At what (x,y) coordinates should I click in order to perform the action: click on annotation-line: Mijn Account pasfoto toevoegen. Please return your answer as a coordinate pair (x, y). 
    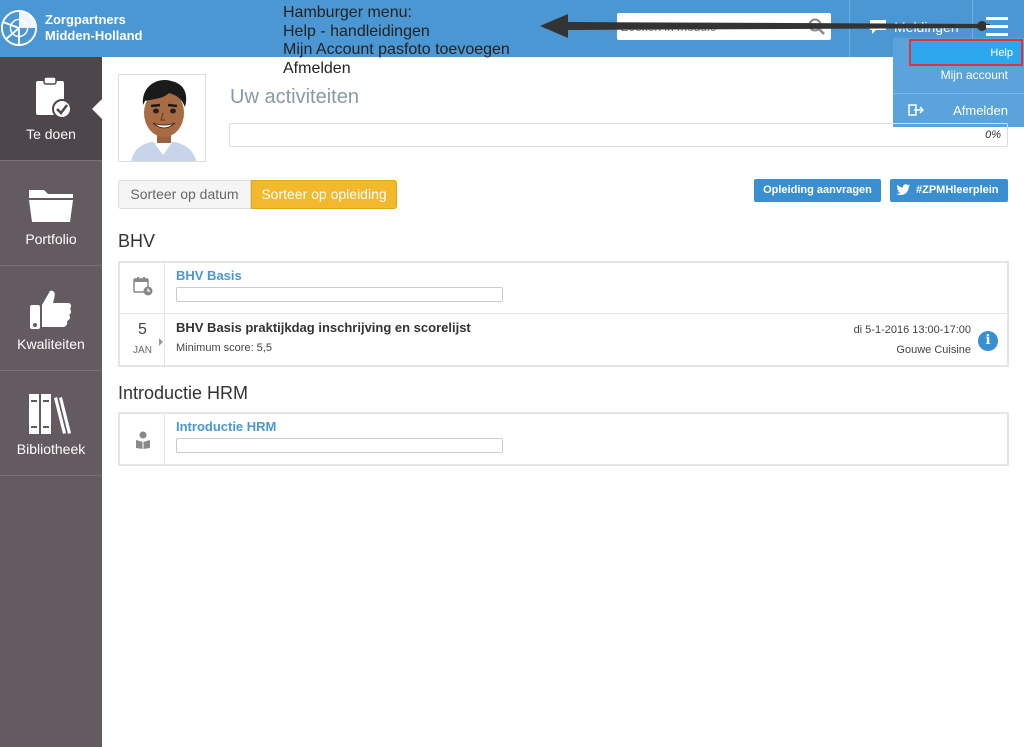
    Looking at the image, I should click on (396, 49).